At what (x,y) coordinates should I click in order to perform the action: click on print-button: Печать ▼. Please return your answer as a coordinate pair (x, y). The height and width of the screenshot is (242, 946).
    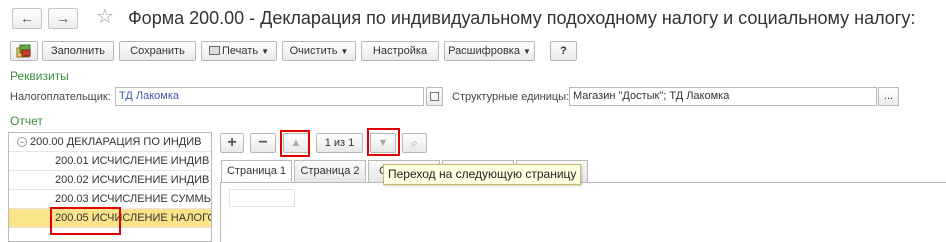
    Looking at the image, I should click on (239, 51).